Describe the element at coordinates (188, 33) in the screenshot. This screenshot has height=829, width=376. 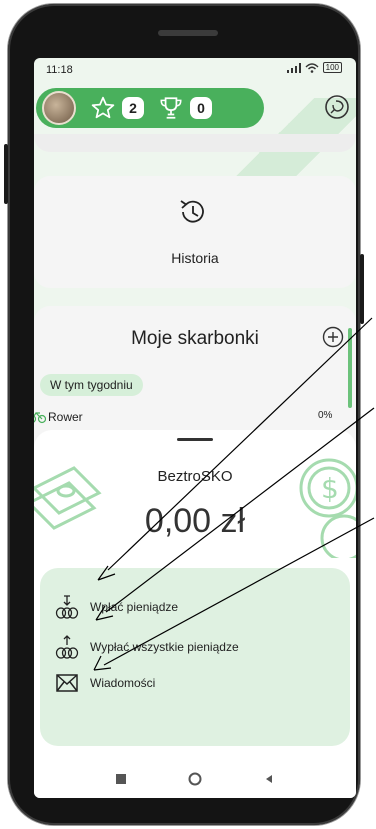
I see `speaker-grille` at that location.